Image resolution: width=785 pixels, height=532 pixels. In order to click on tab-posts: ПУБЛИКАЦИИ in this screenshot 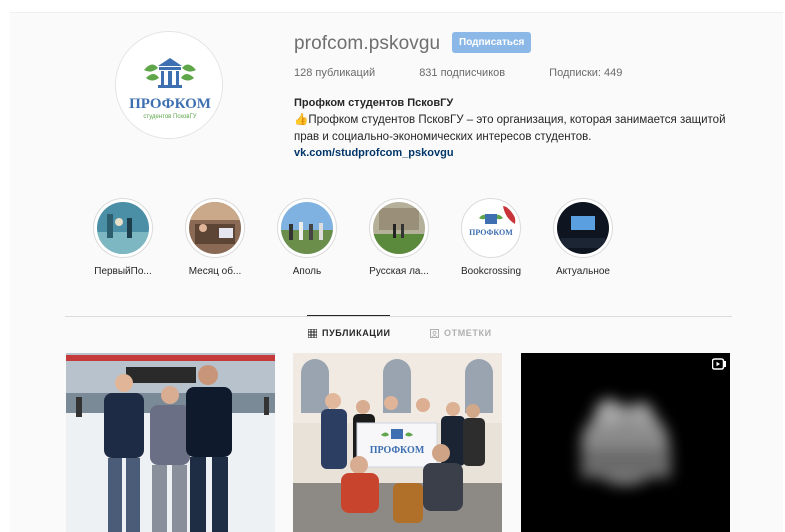, I will do `click(349, 333)`.